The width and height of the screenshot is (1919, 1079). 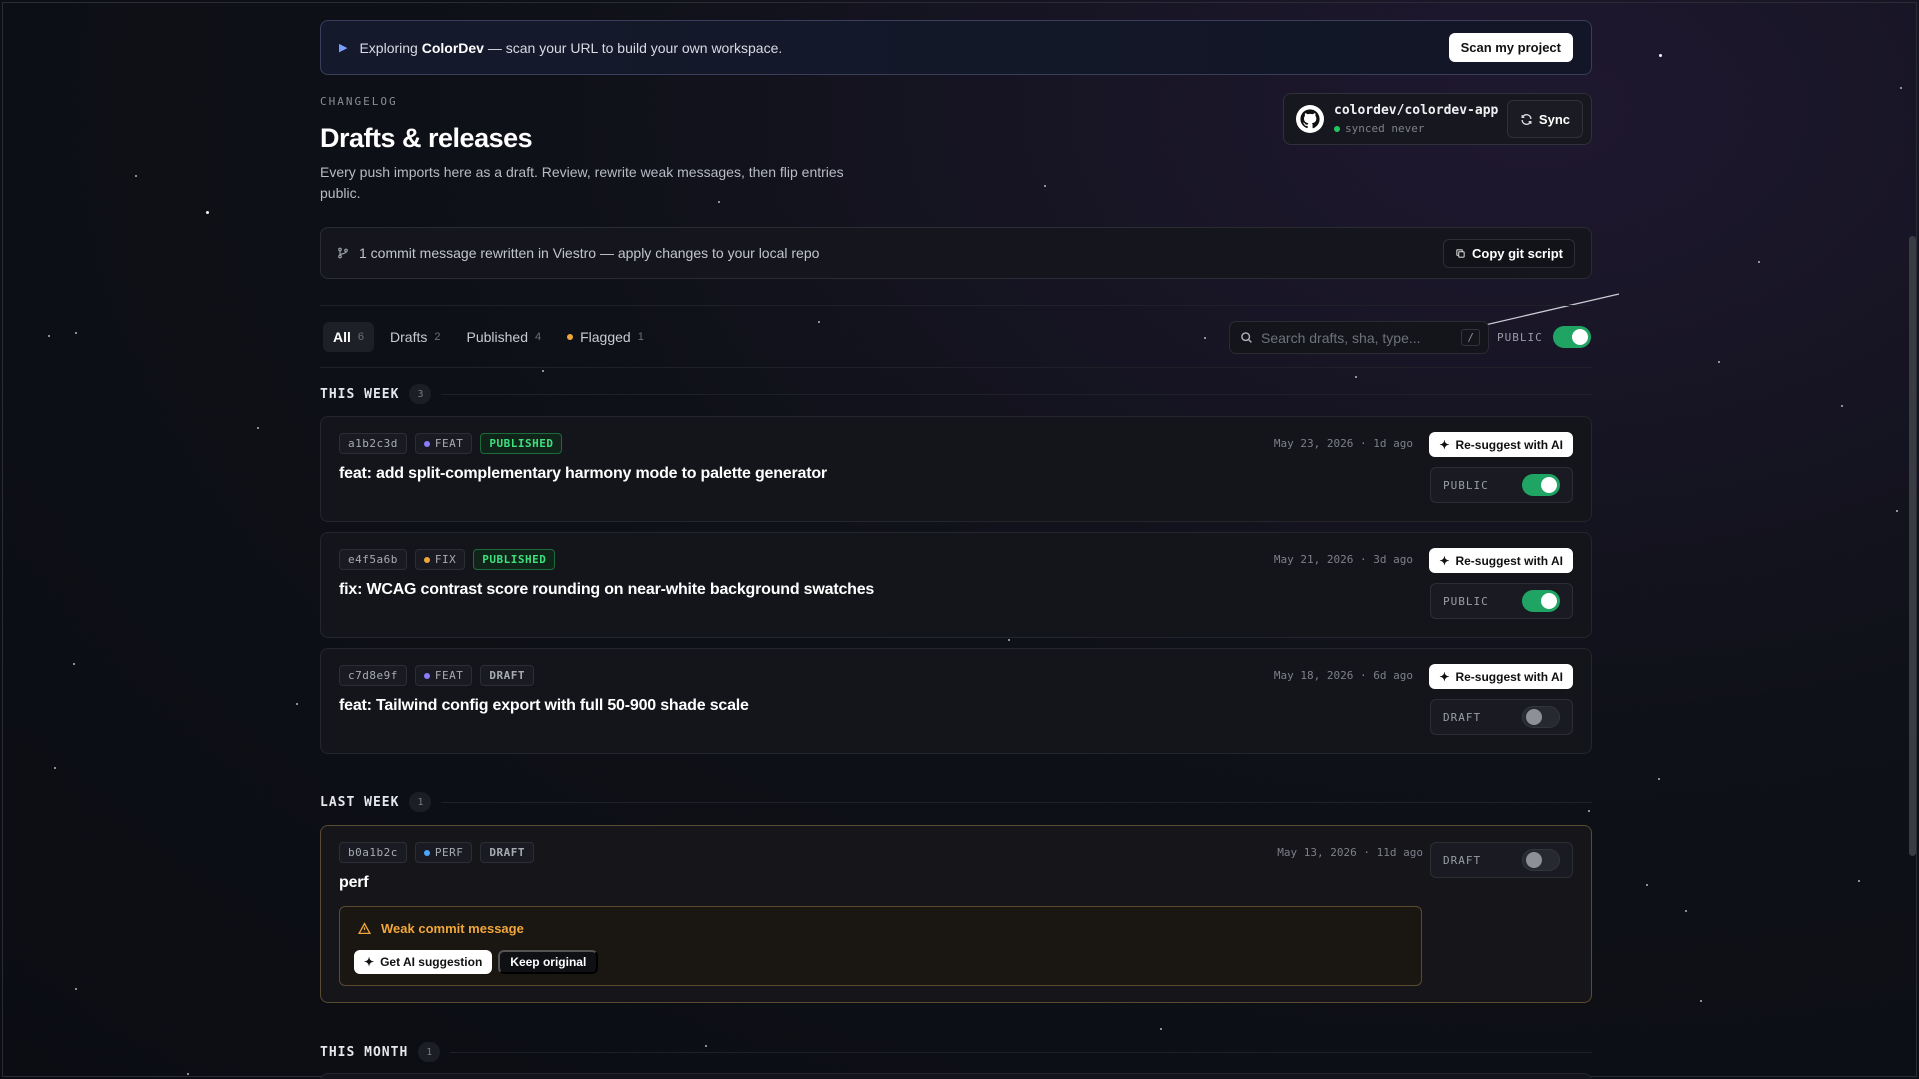 I want to click on scan-project-button: Scan my project, so click(x=1510, y=47).